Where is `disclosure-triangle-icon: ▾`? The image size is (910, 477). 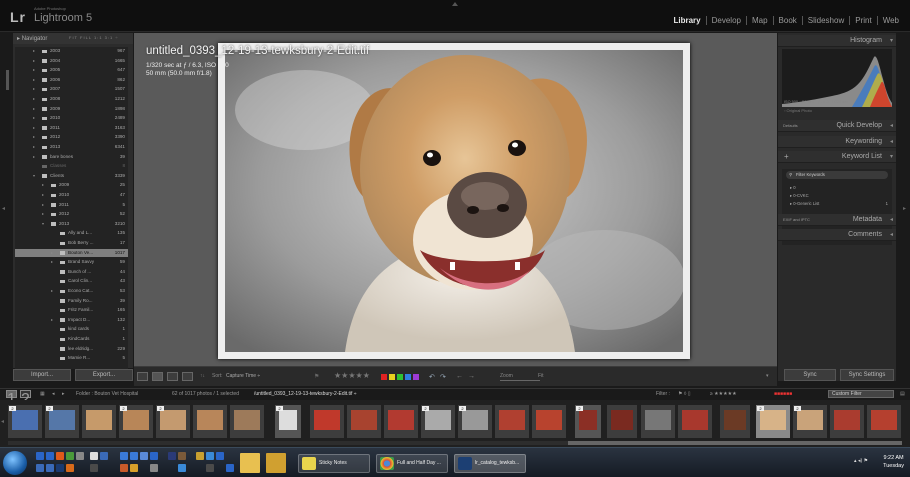 disclosure-triangle-icon: ▾ is located at coordinates (34, 176).